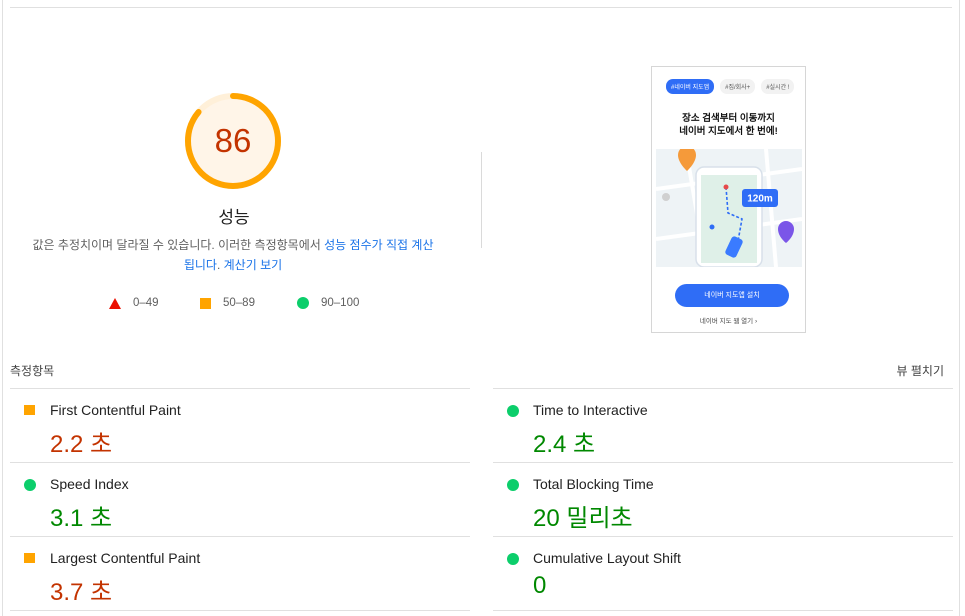 This screenshot has width=965, height=616. Describe the element at coordinates (590, 410) in the screenshot. I see `metric-name: Time to Interactive` at that location.